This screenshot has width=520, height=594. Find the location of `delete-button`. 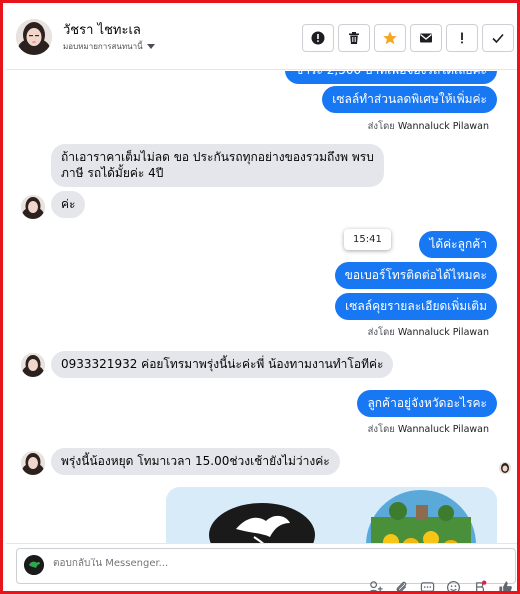

delete-button is located at coordinates (354, 38).